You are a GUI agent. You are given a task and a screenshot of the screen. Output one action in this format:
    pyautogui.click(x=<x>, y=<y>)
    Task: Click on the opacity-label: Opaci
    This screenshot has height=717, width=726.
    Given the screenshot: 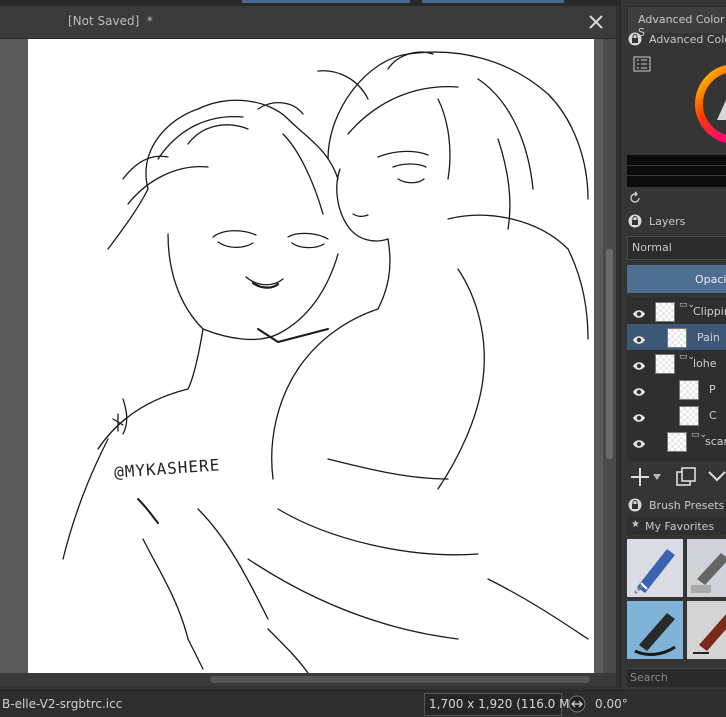 What is the action you would take?
    pyautogui.click(x=710, y=279)
    